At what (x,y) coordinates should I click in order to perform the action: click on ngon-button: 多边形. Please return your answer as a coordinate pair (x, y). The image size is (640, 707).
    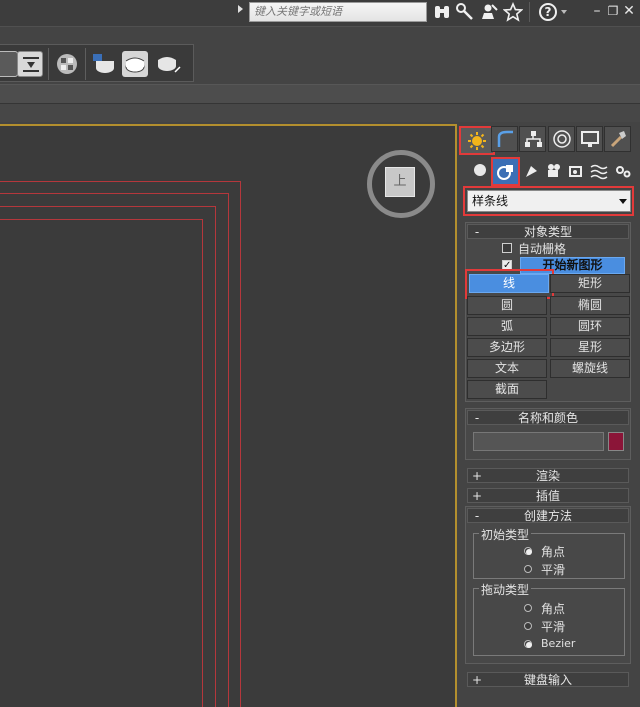
    Looking at the image, I should click on (507, 347).